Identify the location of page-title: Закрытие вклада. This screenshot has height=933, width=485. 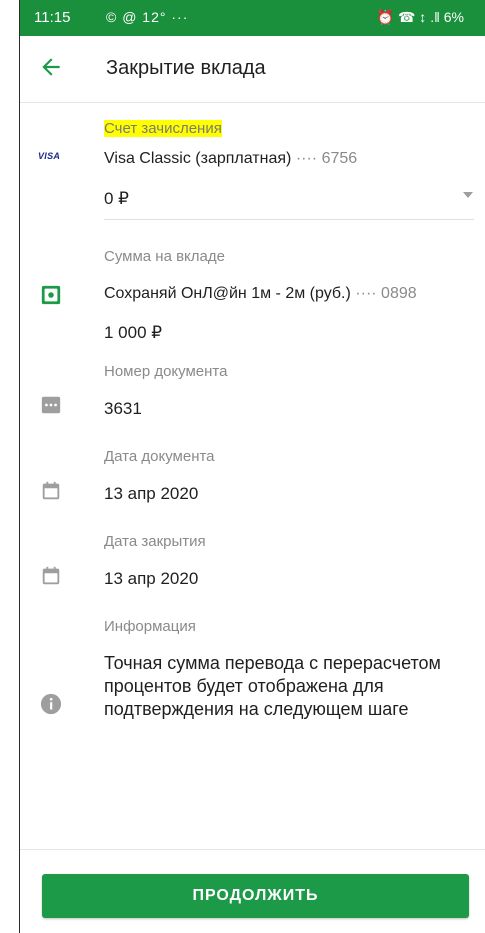
(186, 68).